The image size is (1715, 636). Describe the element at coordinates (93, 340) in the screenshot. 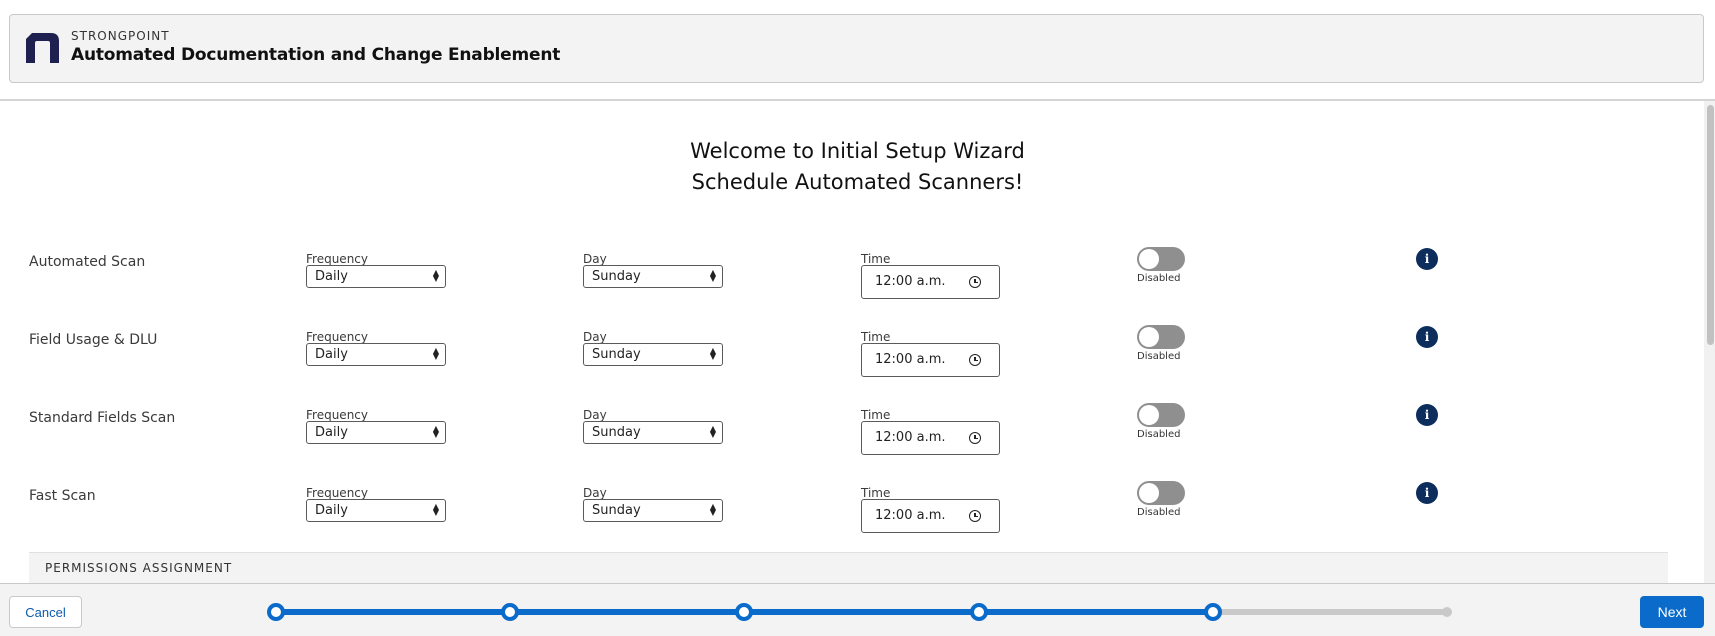

I see `scanner-name: Field Usage & DLU` at that location.